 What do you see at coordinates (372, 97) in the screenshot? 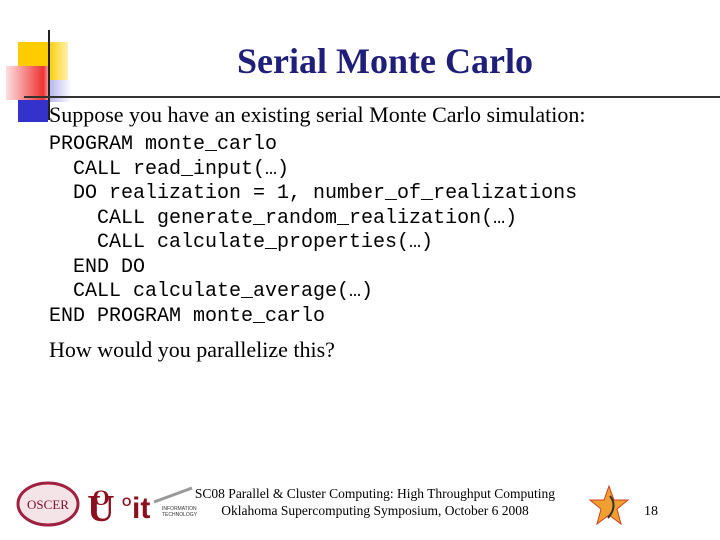
I see `decoration-horizontal-line` at bounding box center [372, 97].